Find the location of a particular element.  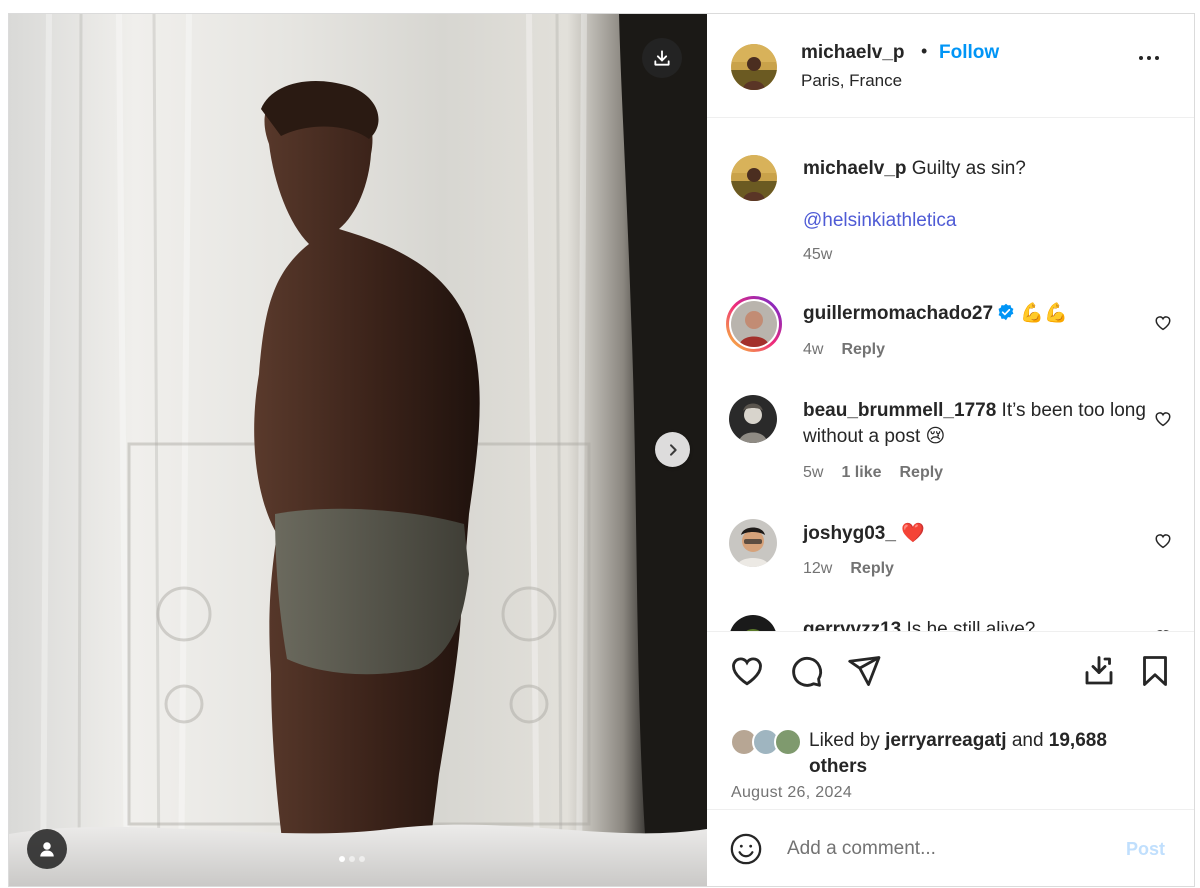

user-tag-icon is located at coordinates (47, 849).